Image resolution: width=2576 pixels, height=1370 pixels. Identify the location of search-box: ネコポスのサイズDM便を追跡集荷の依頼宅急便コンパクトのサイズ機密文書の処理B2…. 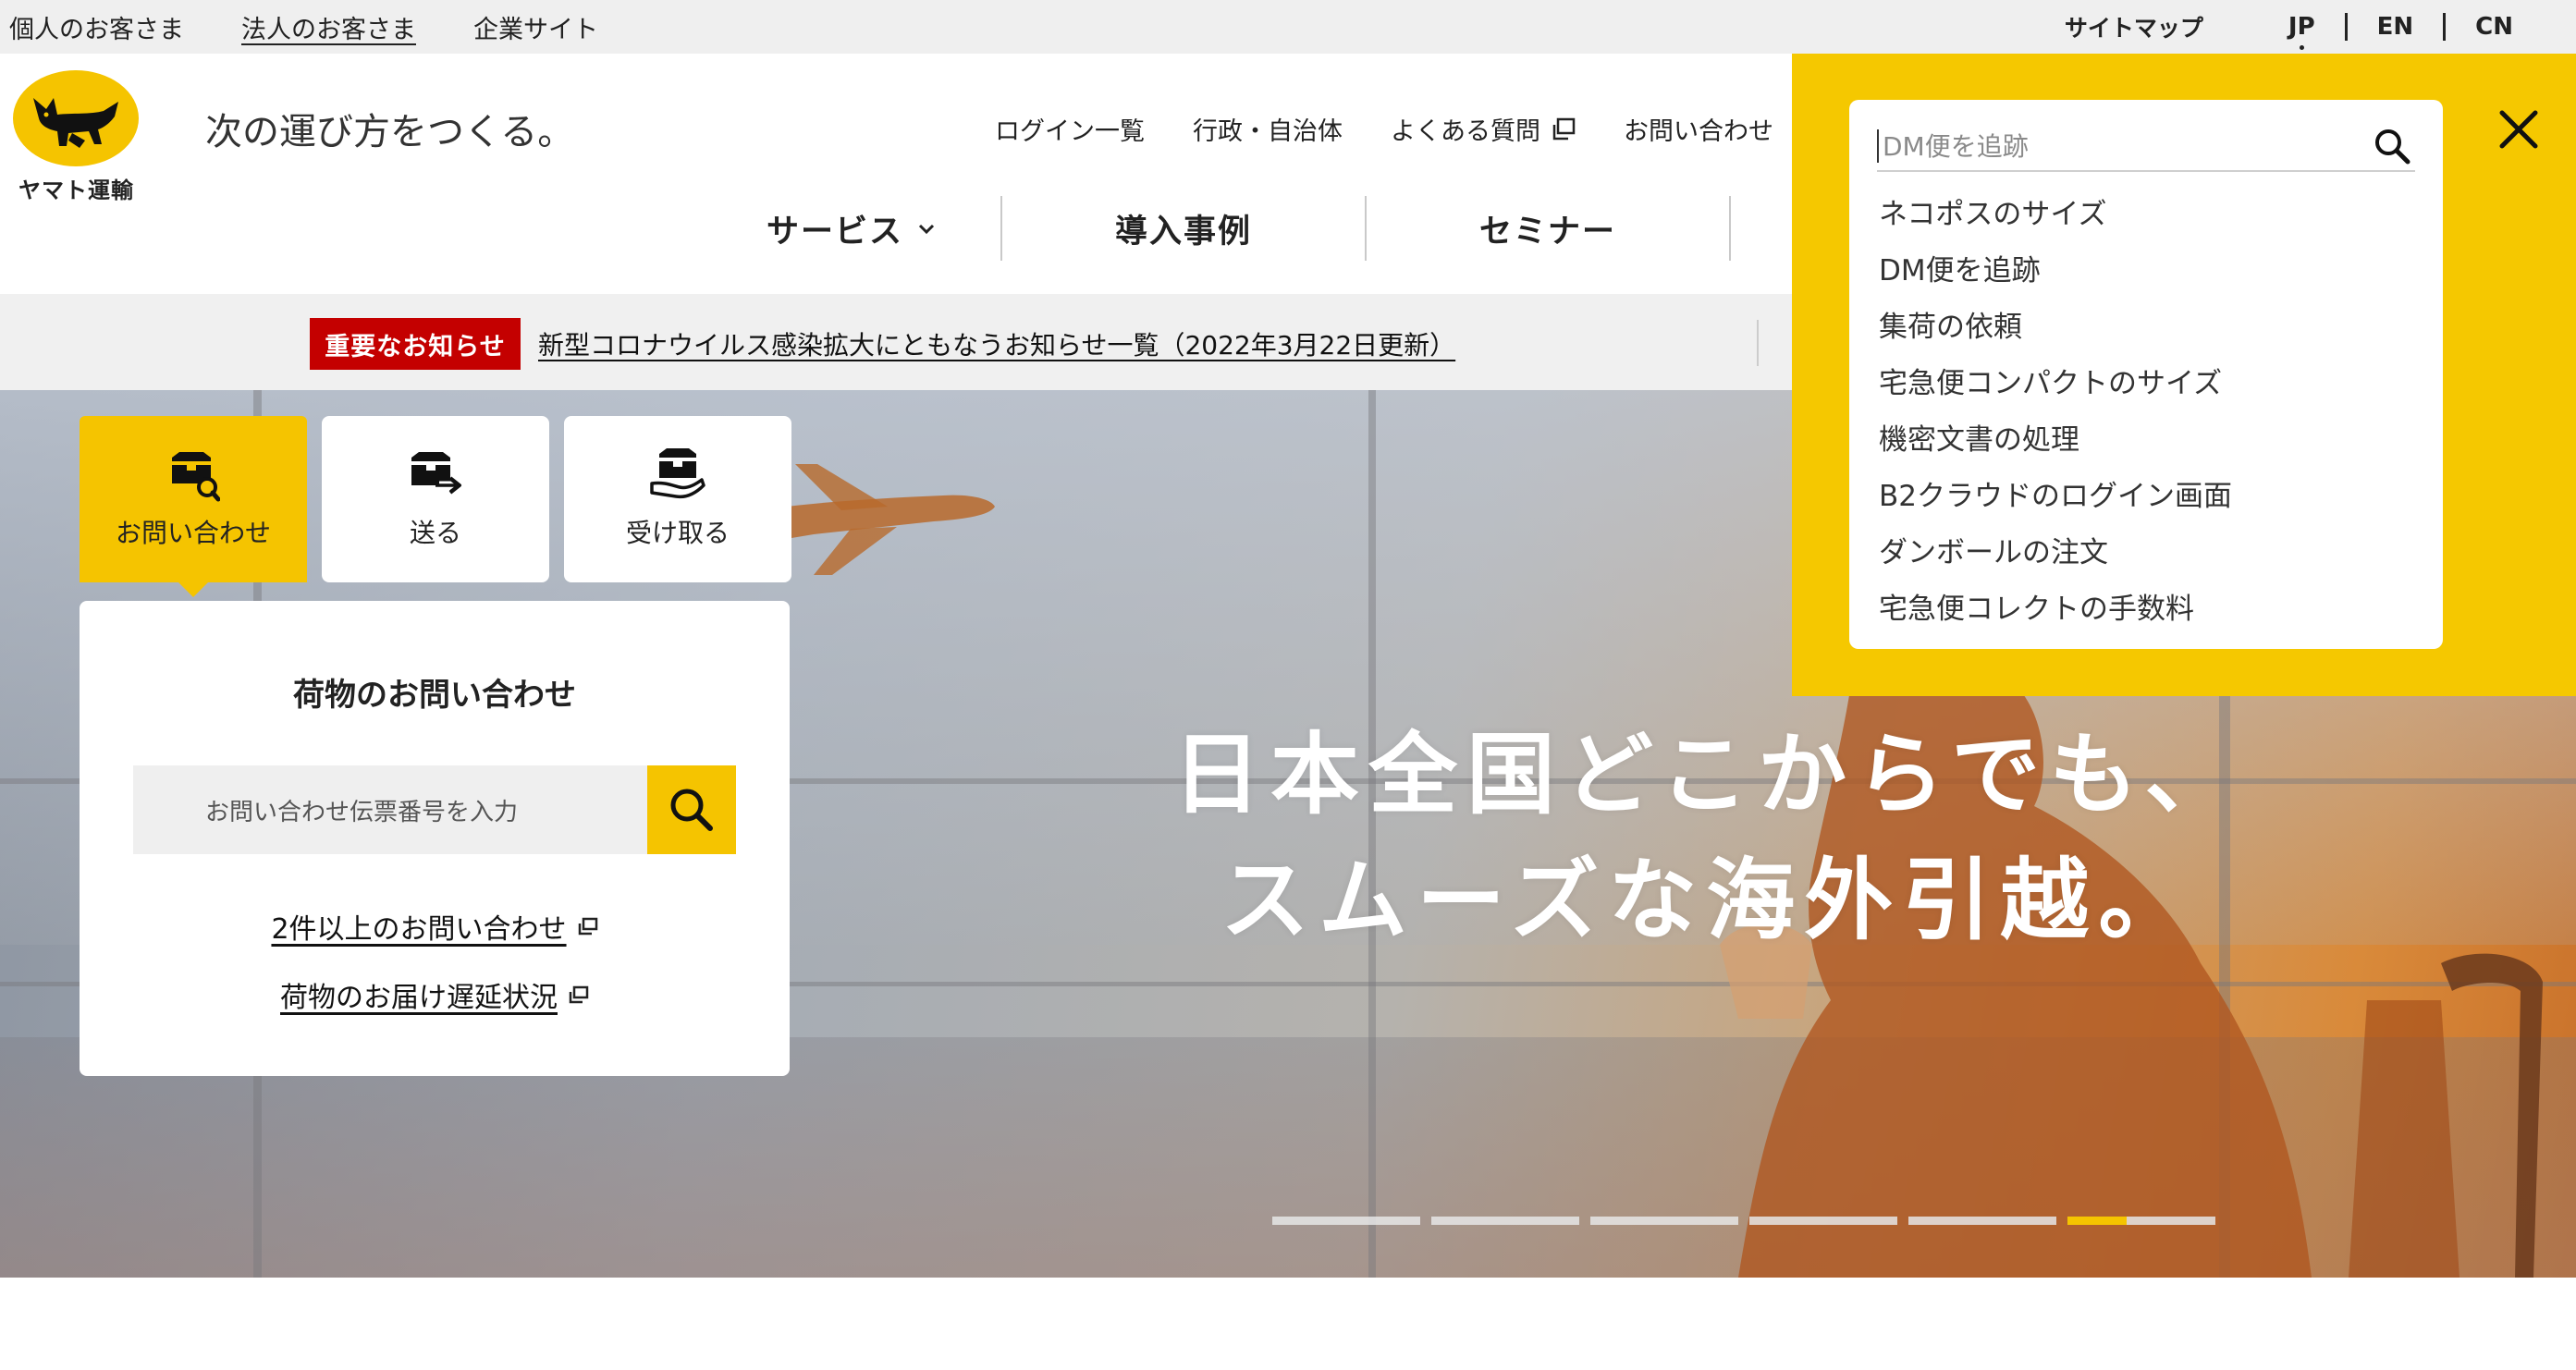
(2146, 374).